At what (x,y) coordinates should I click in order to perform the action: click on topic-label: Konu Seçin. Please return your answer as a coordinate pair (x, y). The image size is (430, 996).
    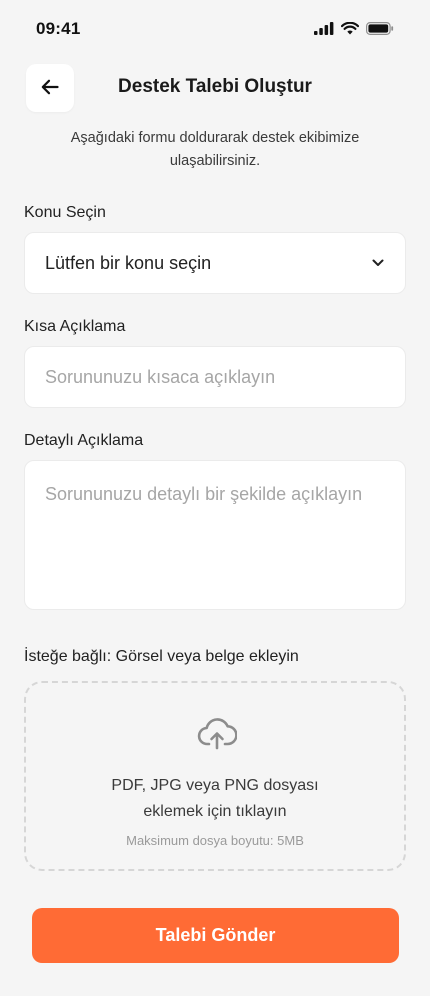
    Looking at the image, I should click on (65, 212).